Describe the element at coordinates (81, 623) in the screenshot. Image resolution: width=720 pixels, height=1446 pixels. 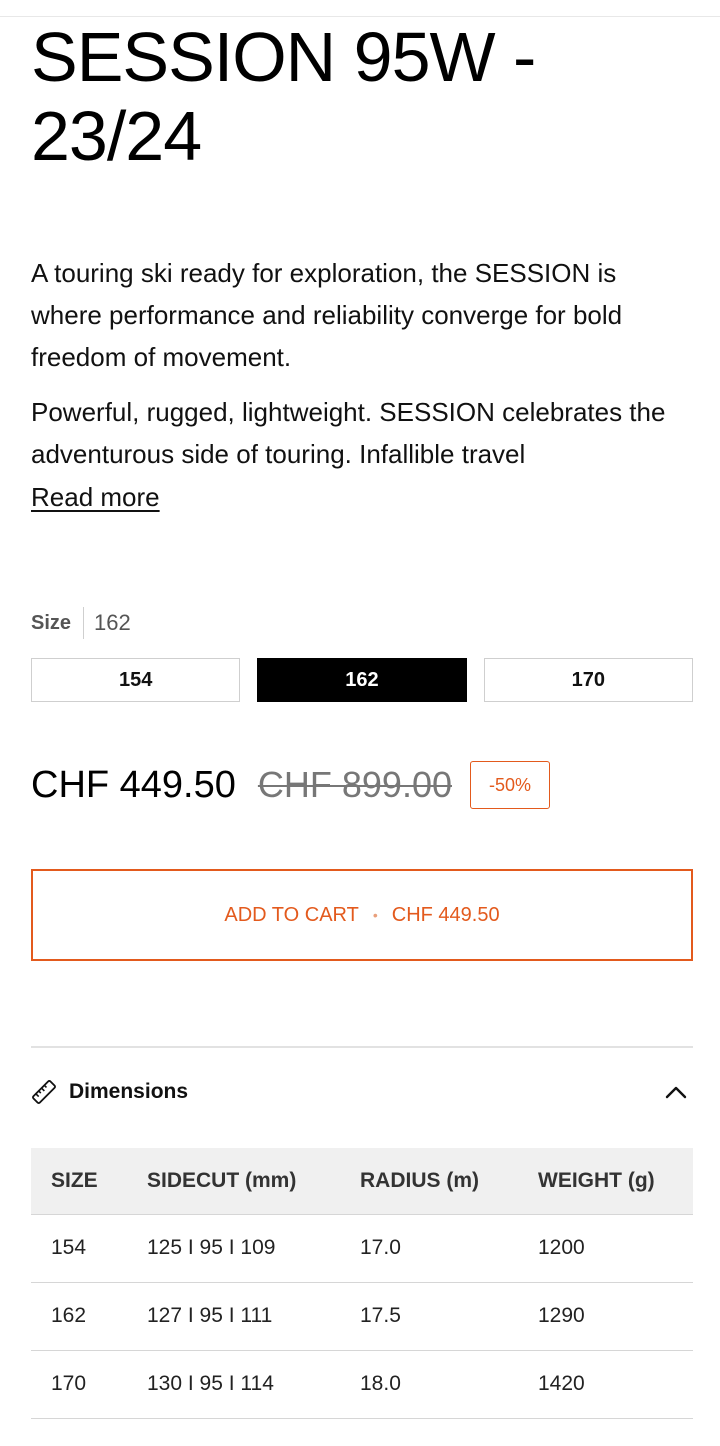
I see `size-indicator: Size 162` at that location.